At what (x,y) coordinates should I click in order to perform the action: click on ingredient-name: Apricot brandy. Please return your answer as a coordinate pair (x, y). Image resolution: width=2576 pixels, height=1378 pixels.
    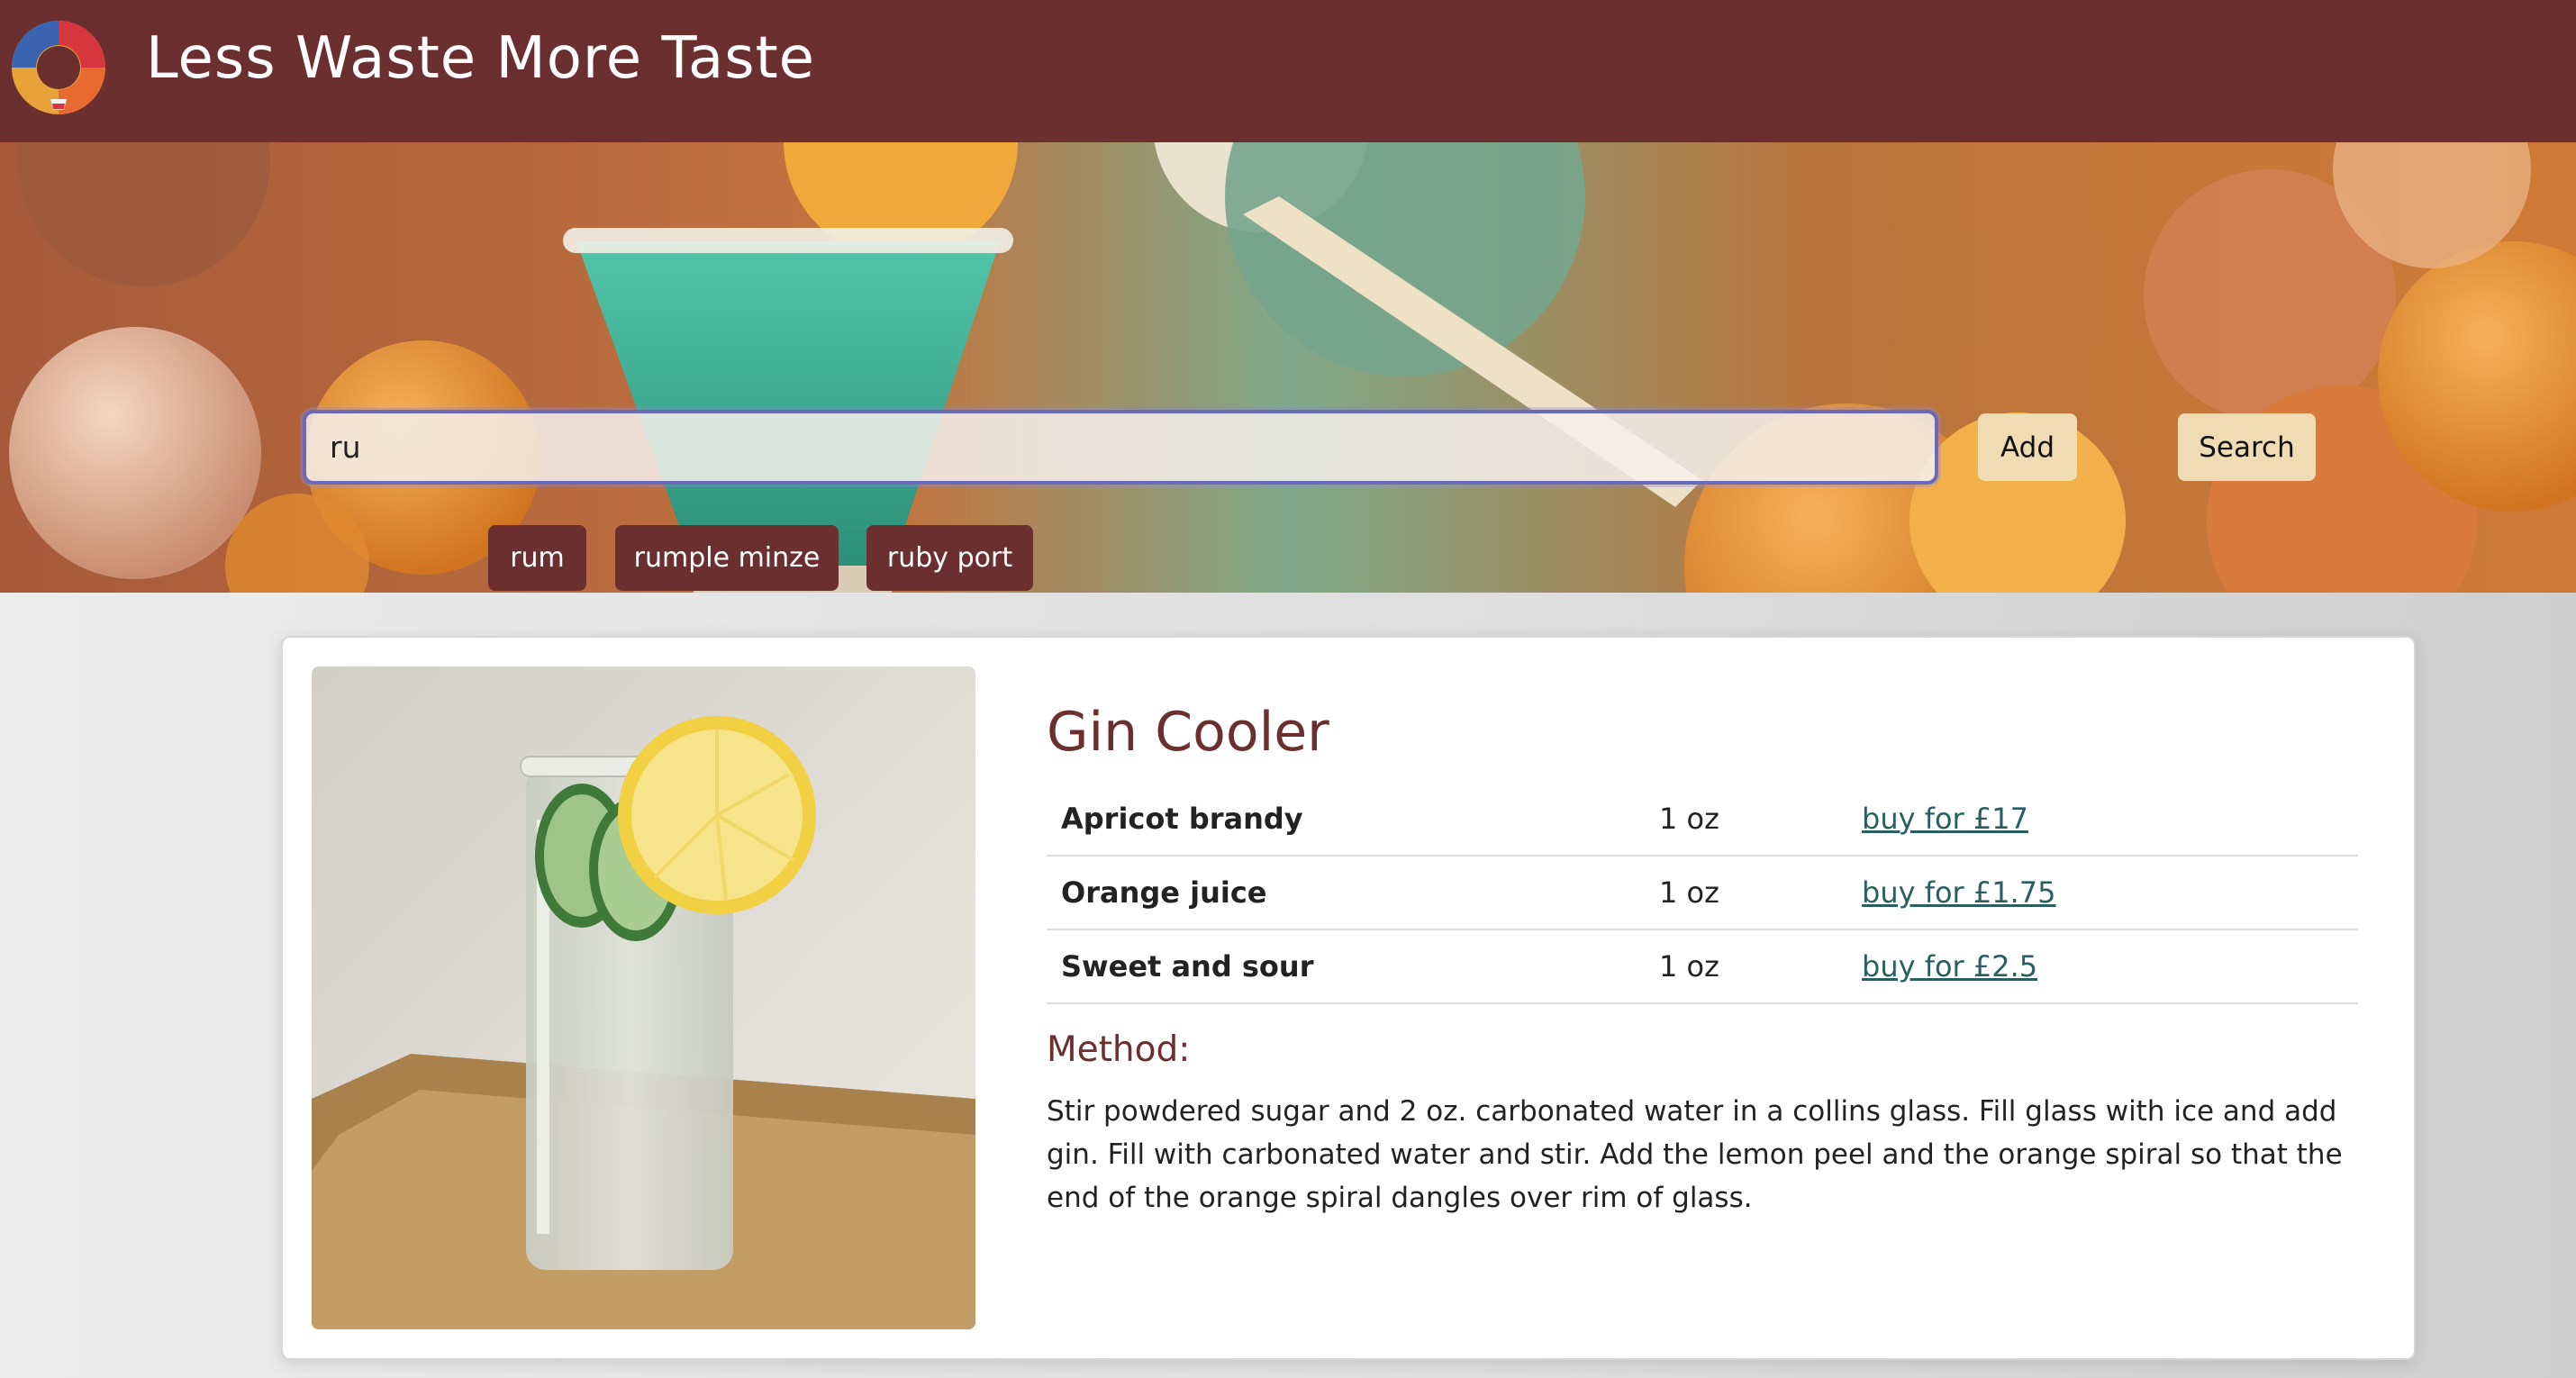
    Looking at the image, I should click on (1353, 819).